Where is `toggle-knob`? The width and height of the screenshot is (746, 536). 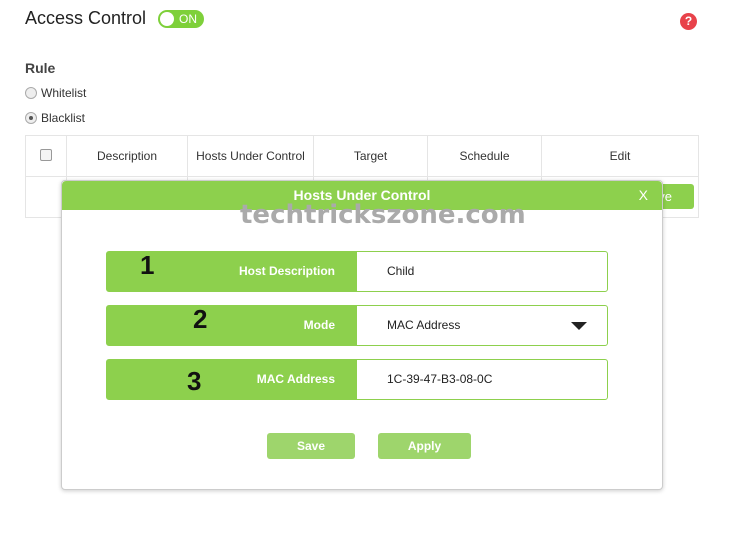 toggle-knob is located at coordinates (167, 19).